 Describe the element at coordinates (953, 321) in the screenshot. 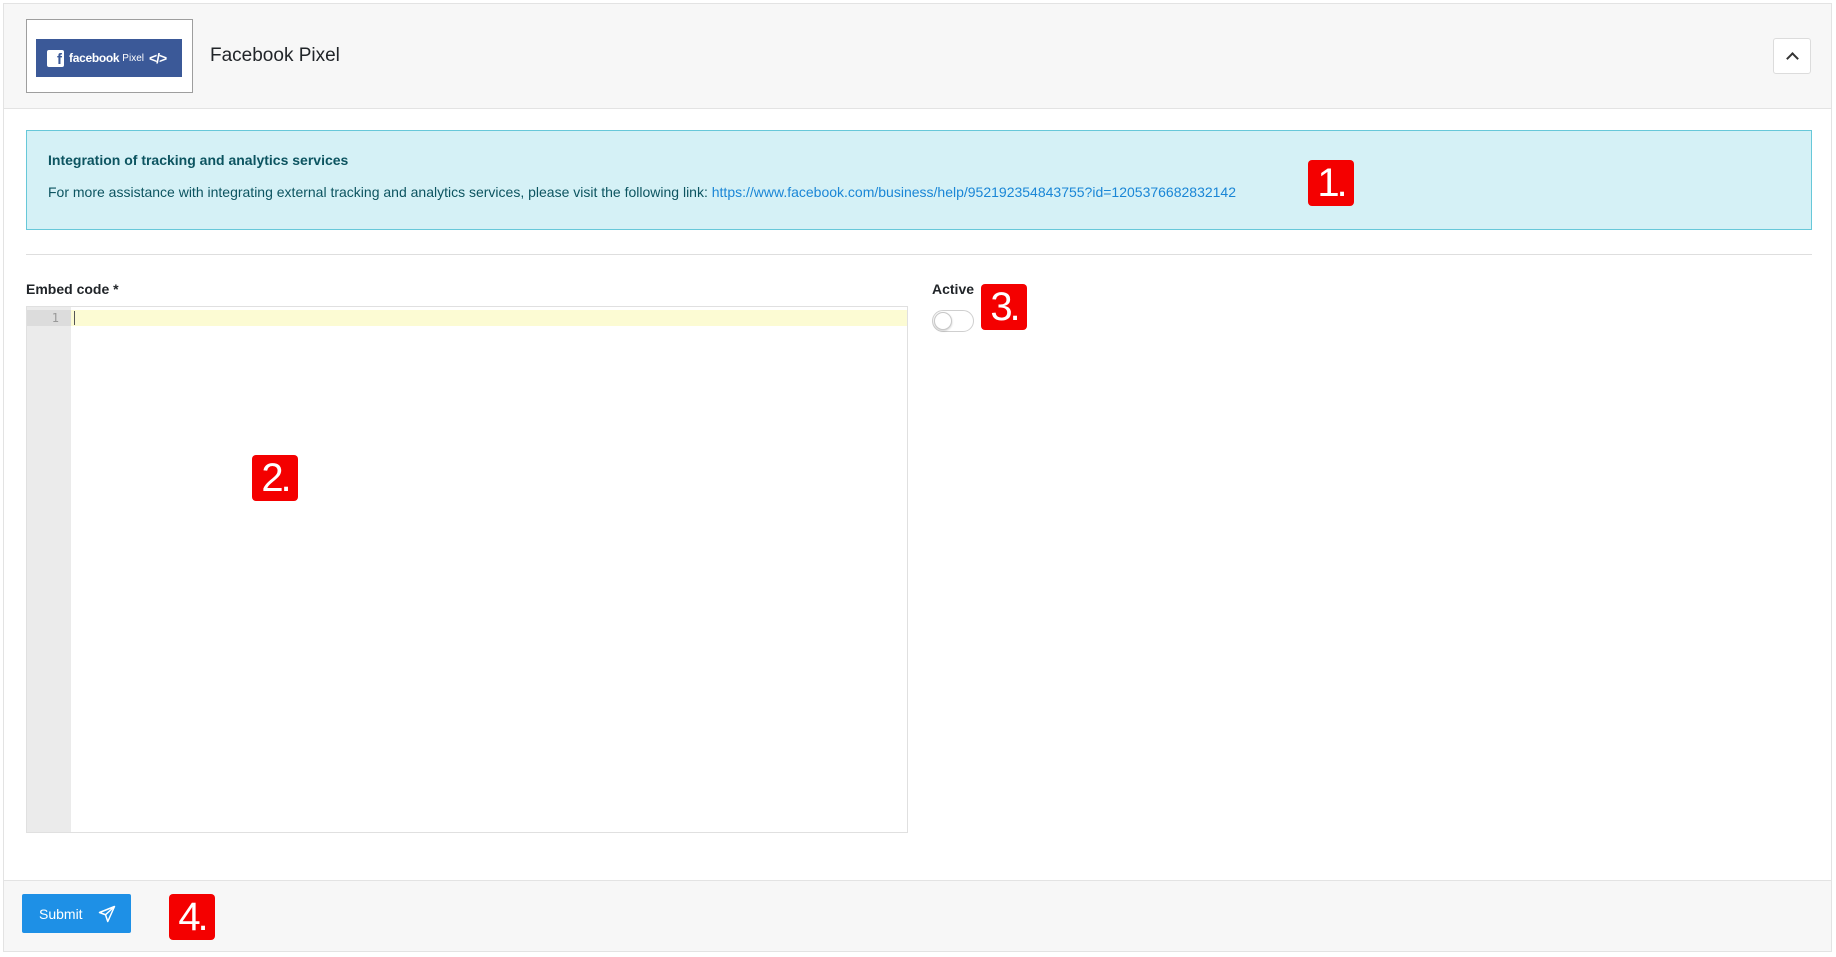

I see `active-toggle` at that location.